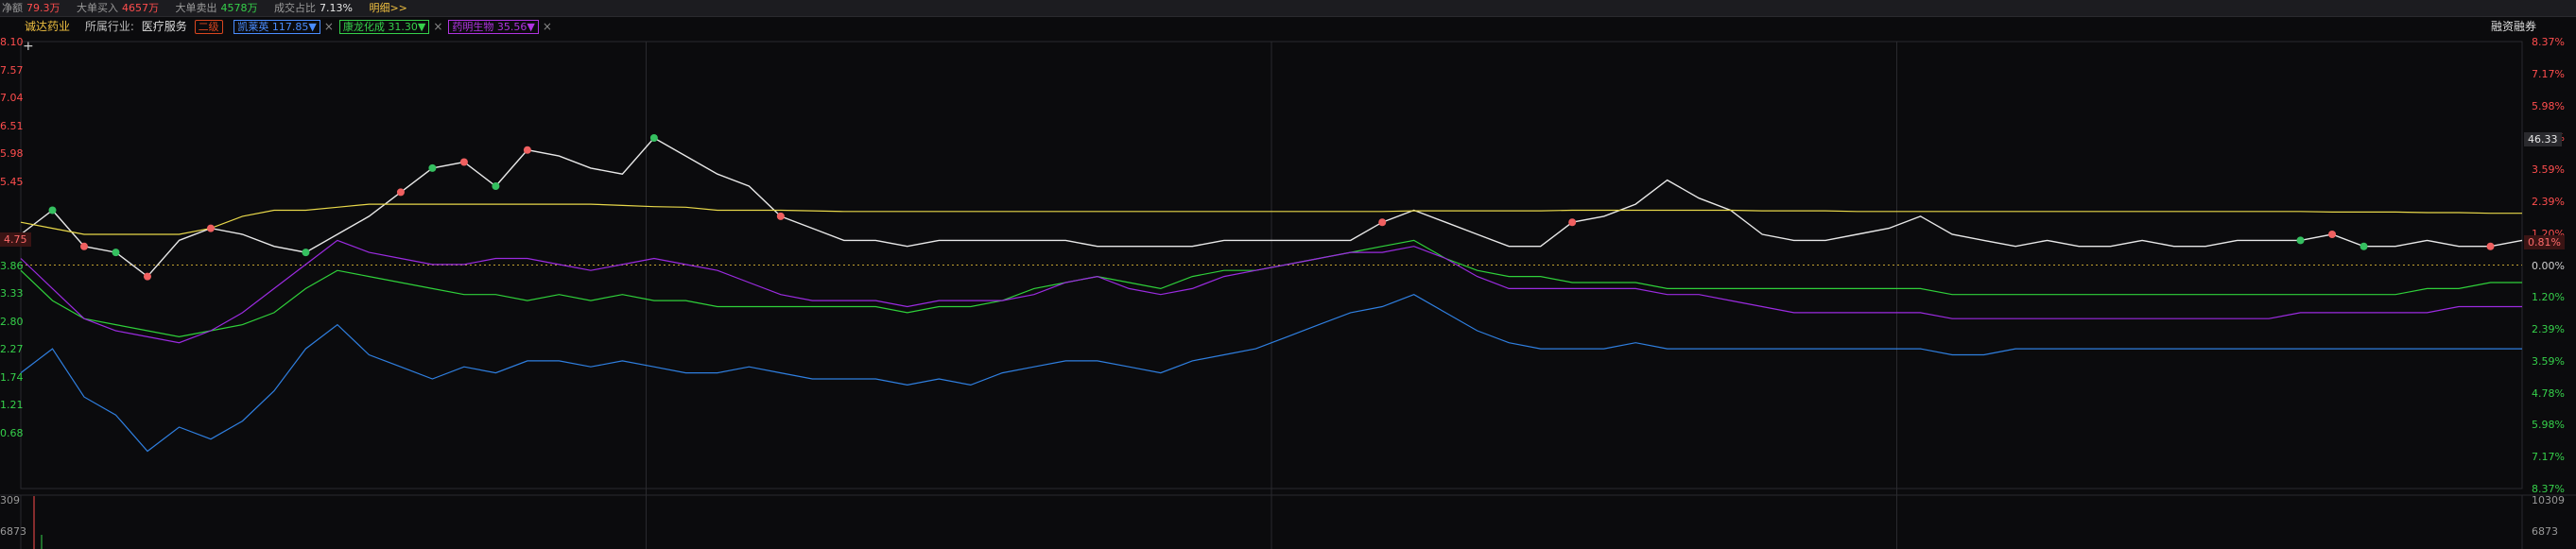 The width and height of the screenshot is (2576, 549). I want to click on right-tick: 0.00%, so click(2548, 265).